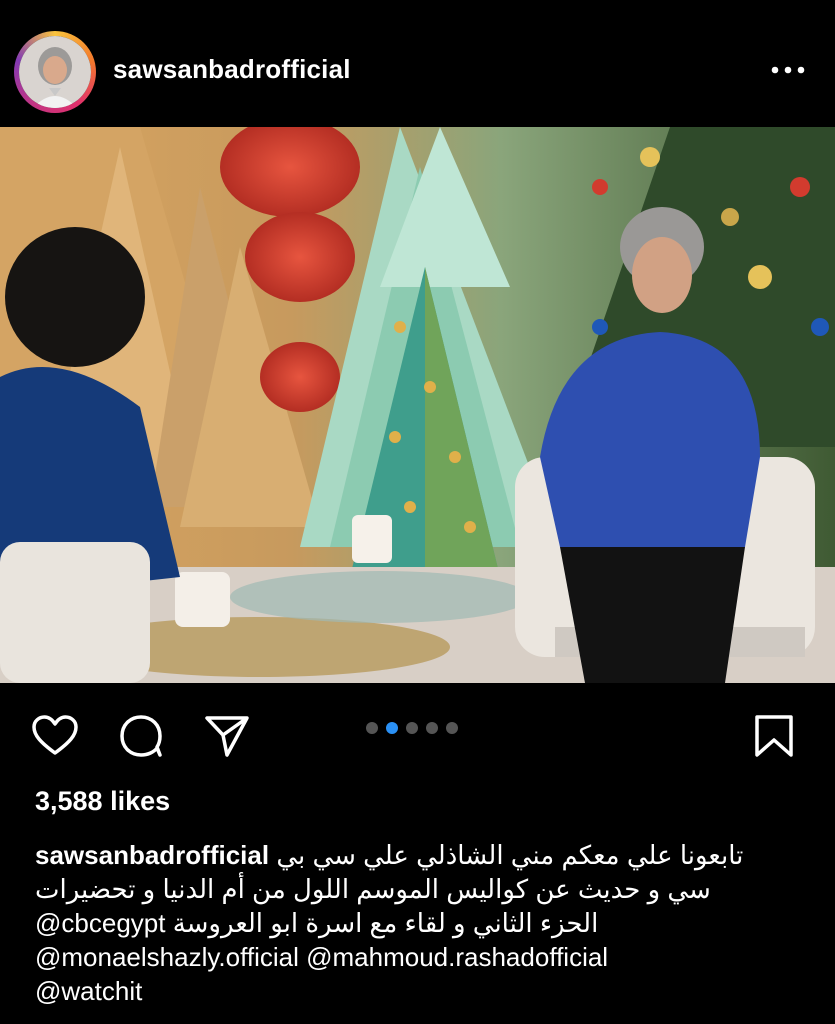 This screenshot has height=1024, width=835. Describe the element at coordinates (420, 991) in the screenshot. I see `caption-line: @watchit` at that location.